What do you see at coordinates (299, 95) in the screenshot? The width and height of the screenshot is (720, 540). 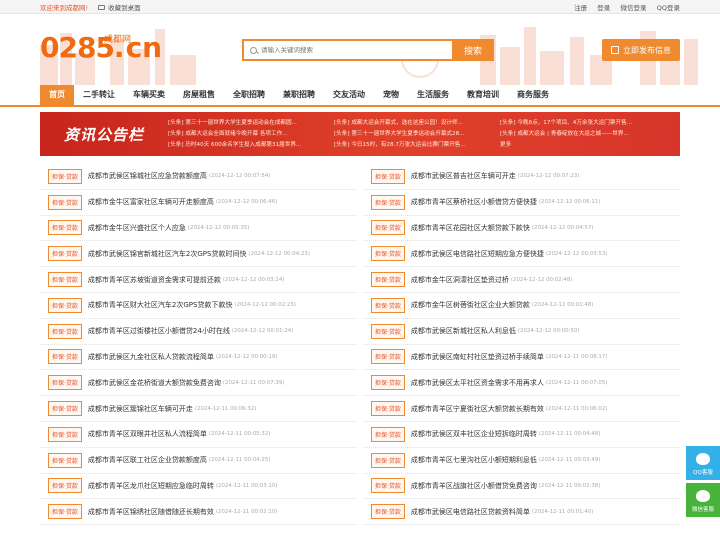 I see `nav-item: 兼职招聘` at bounding box center [299, 95].